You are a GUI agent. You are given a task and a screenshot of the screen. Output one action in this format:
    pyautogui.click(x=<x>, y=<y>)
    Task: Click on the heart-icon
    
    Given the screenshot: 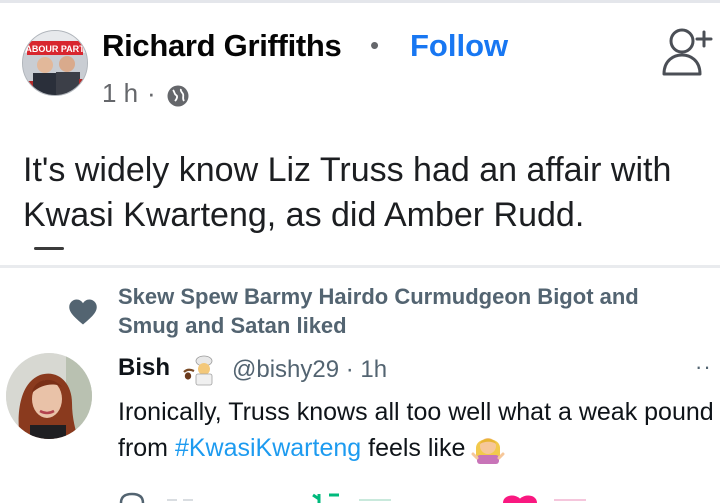 What is the action you would take?
    pyautogui.click(x=83, y=312)
    